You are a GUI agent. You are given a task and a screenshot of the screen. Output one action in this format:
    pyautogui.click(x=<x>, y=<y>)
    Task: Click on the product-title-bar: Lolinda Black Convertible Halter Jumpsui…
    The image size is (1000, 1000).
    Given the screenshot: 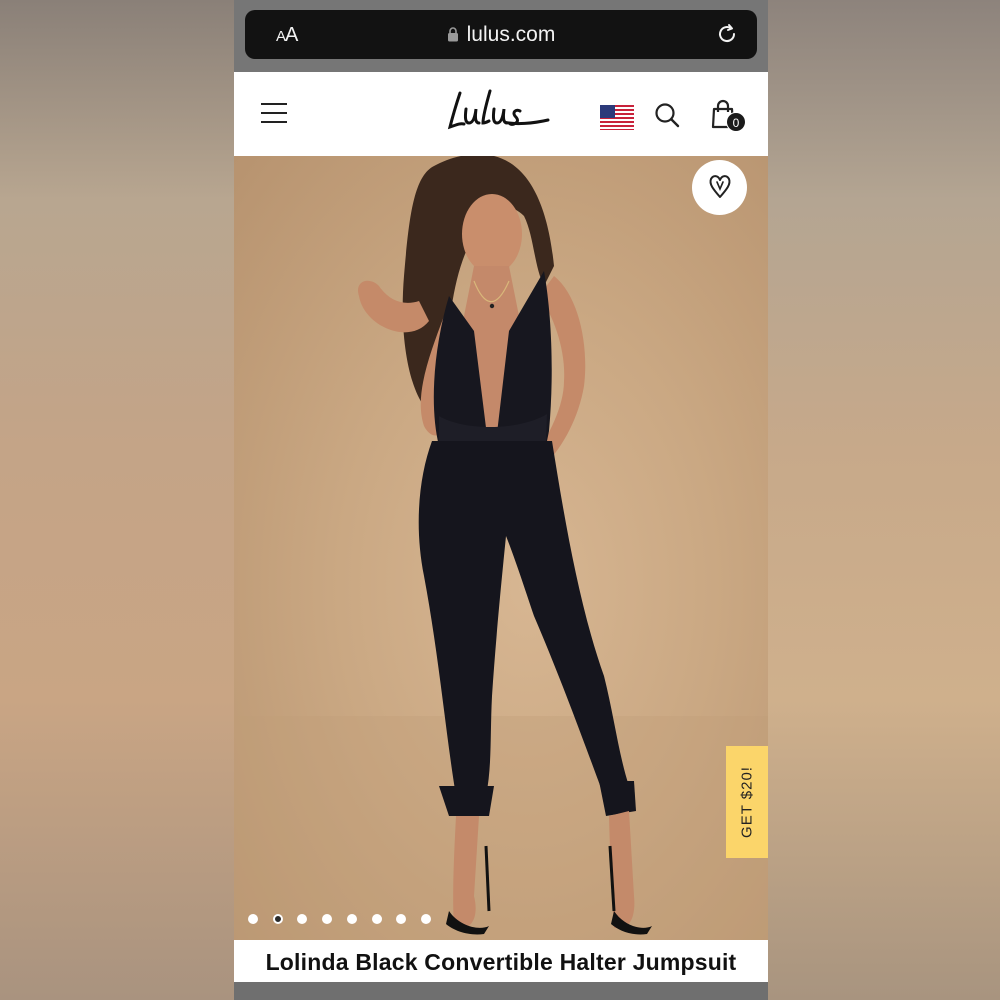 What is the action you would take?
    pyautogui.click(x=501, y=961)
    